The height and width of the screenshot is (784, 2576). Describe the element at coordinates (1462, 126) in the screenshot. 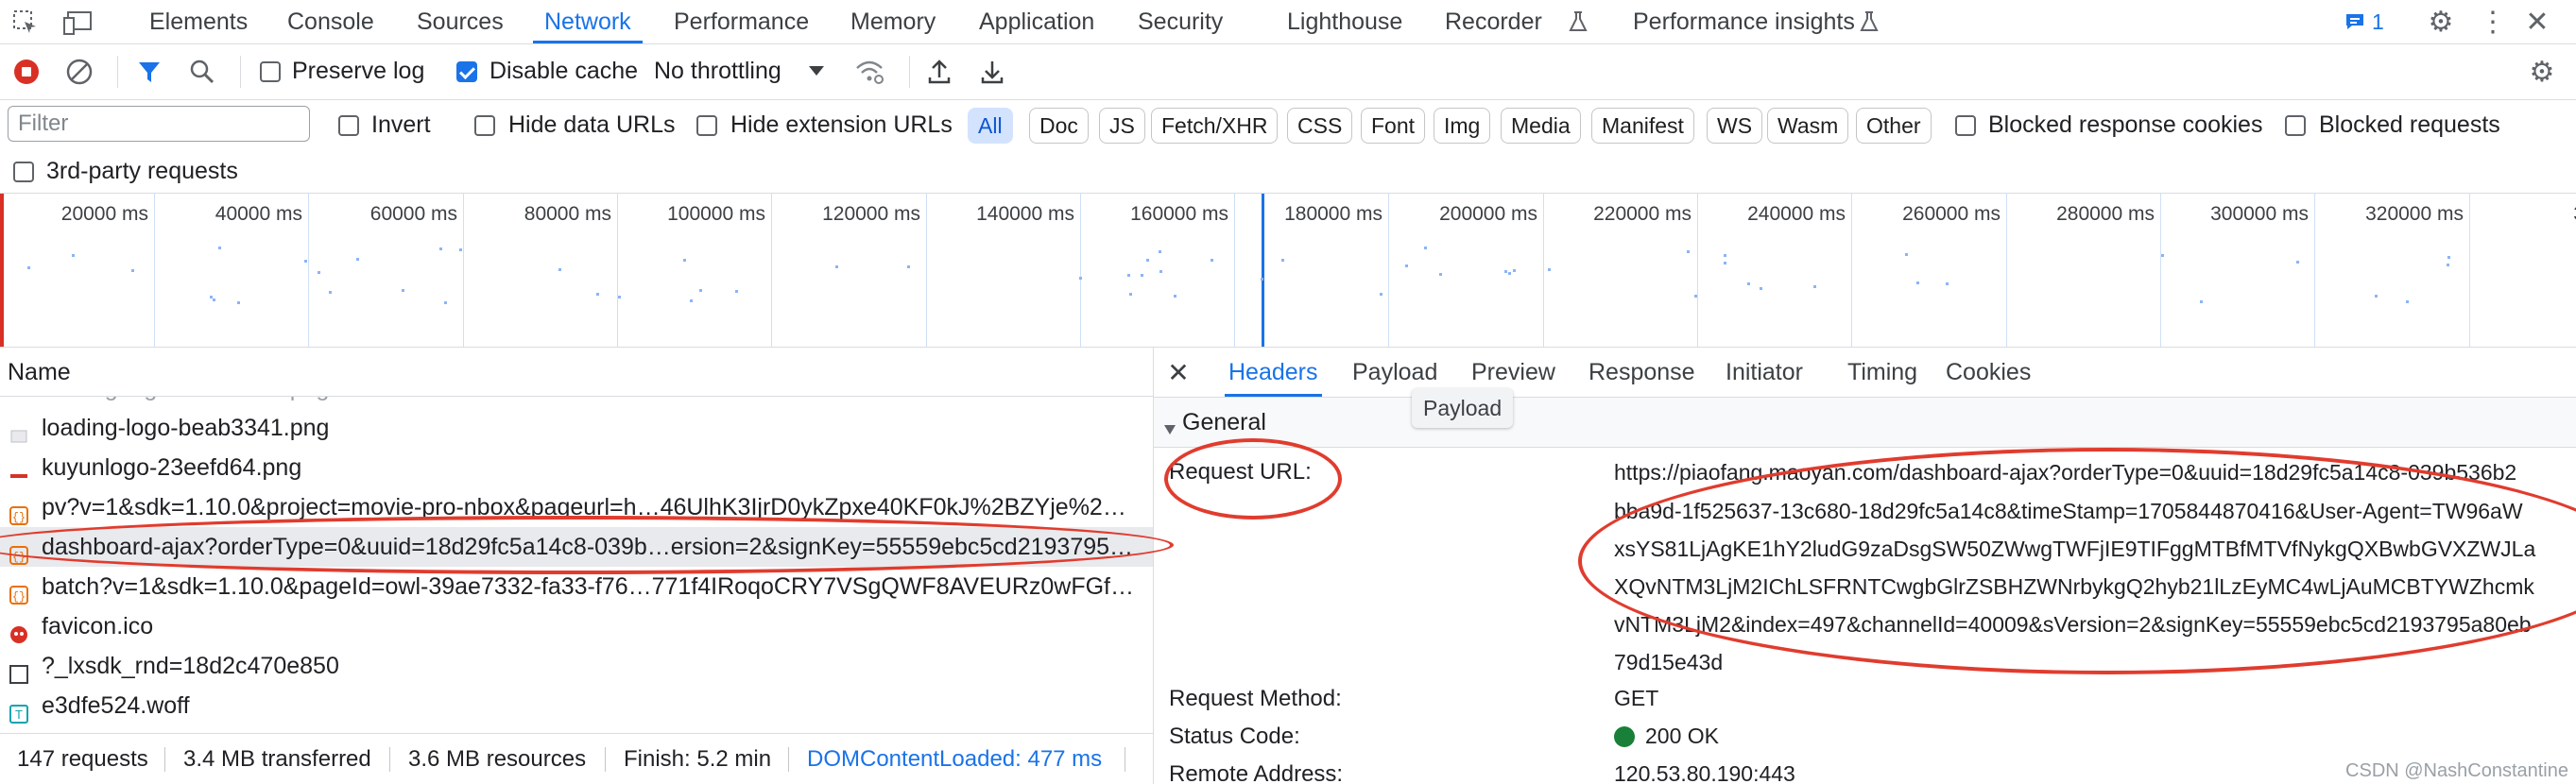

I see `filter-type-img: Img` at that location.